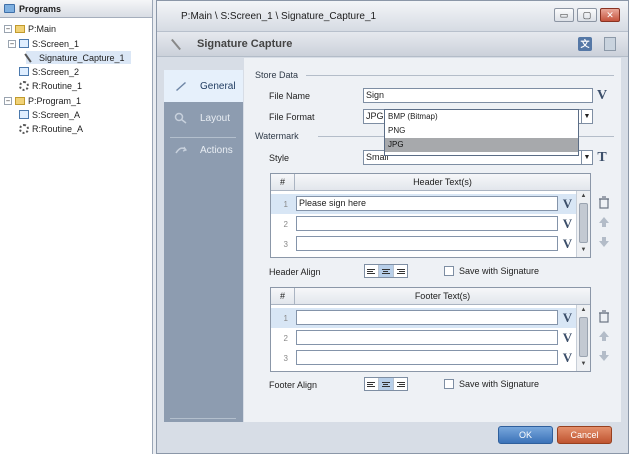 This screenshot has height=454, width=629. I want to click on footer-save-checkbox, so click(449, 384).